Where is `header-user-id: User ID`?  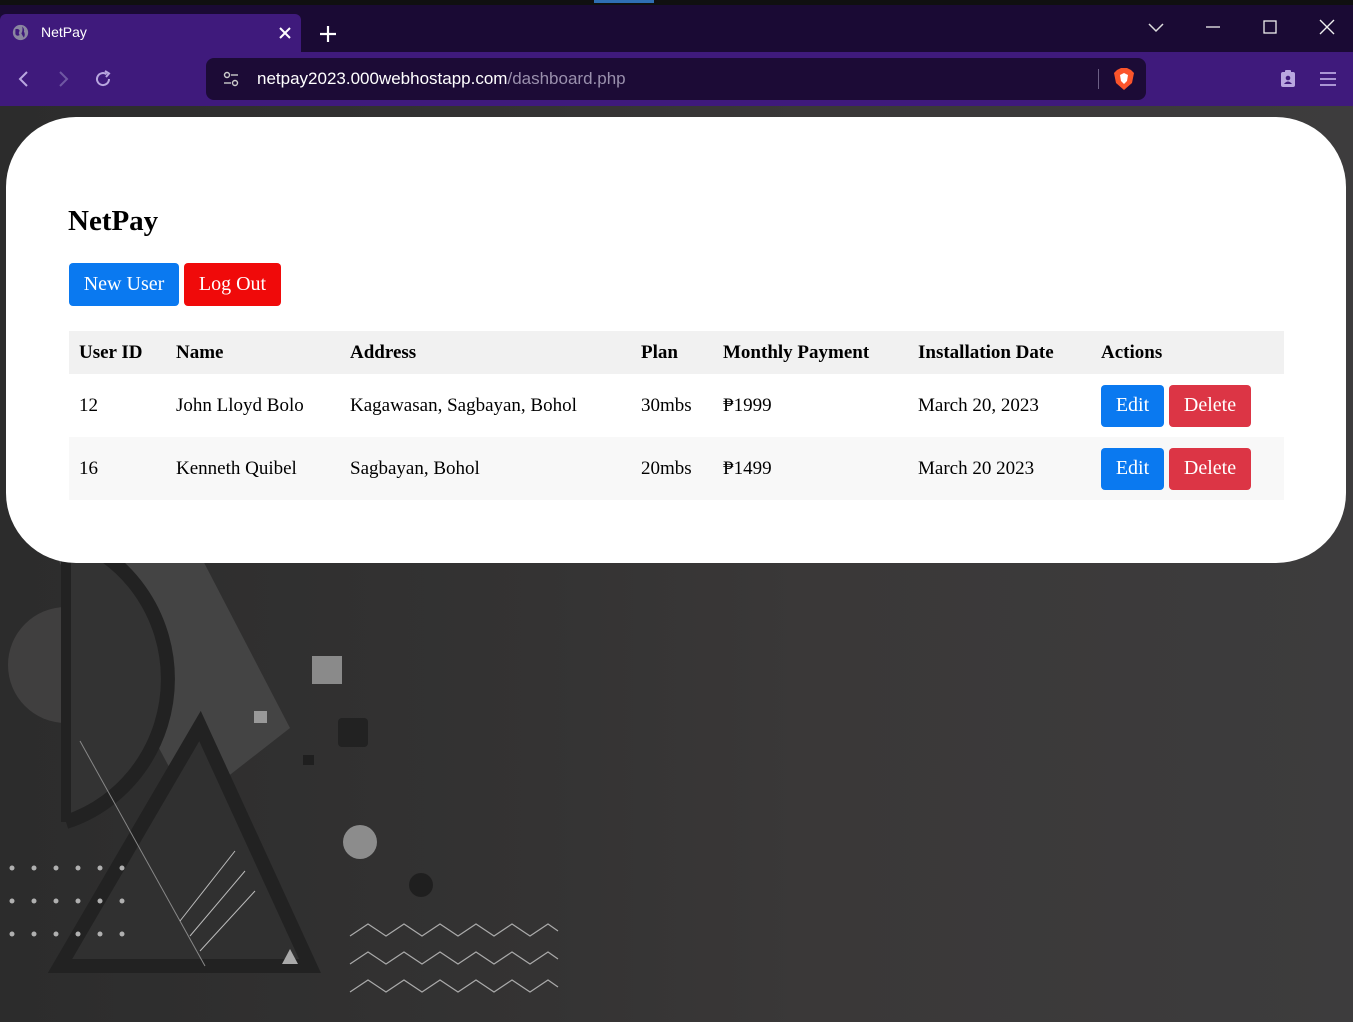
header-user-id: User ID is located at coordinates (117, 352).